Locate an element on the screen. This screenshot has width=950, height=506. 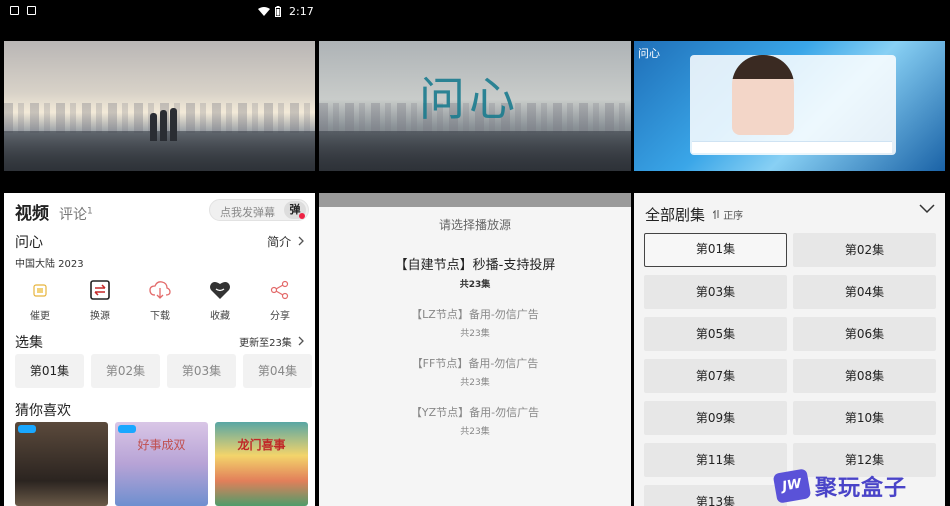
intro-link: 简介 is located at coordinates (286, 241).